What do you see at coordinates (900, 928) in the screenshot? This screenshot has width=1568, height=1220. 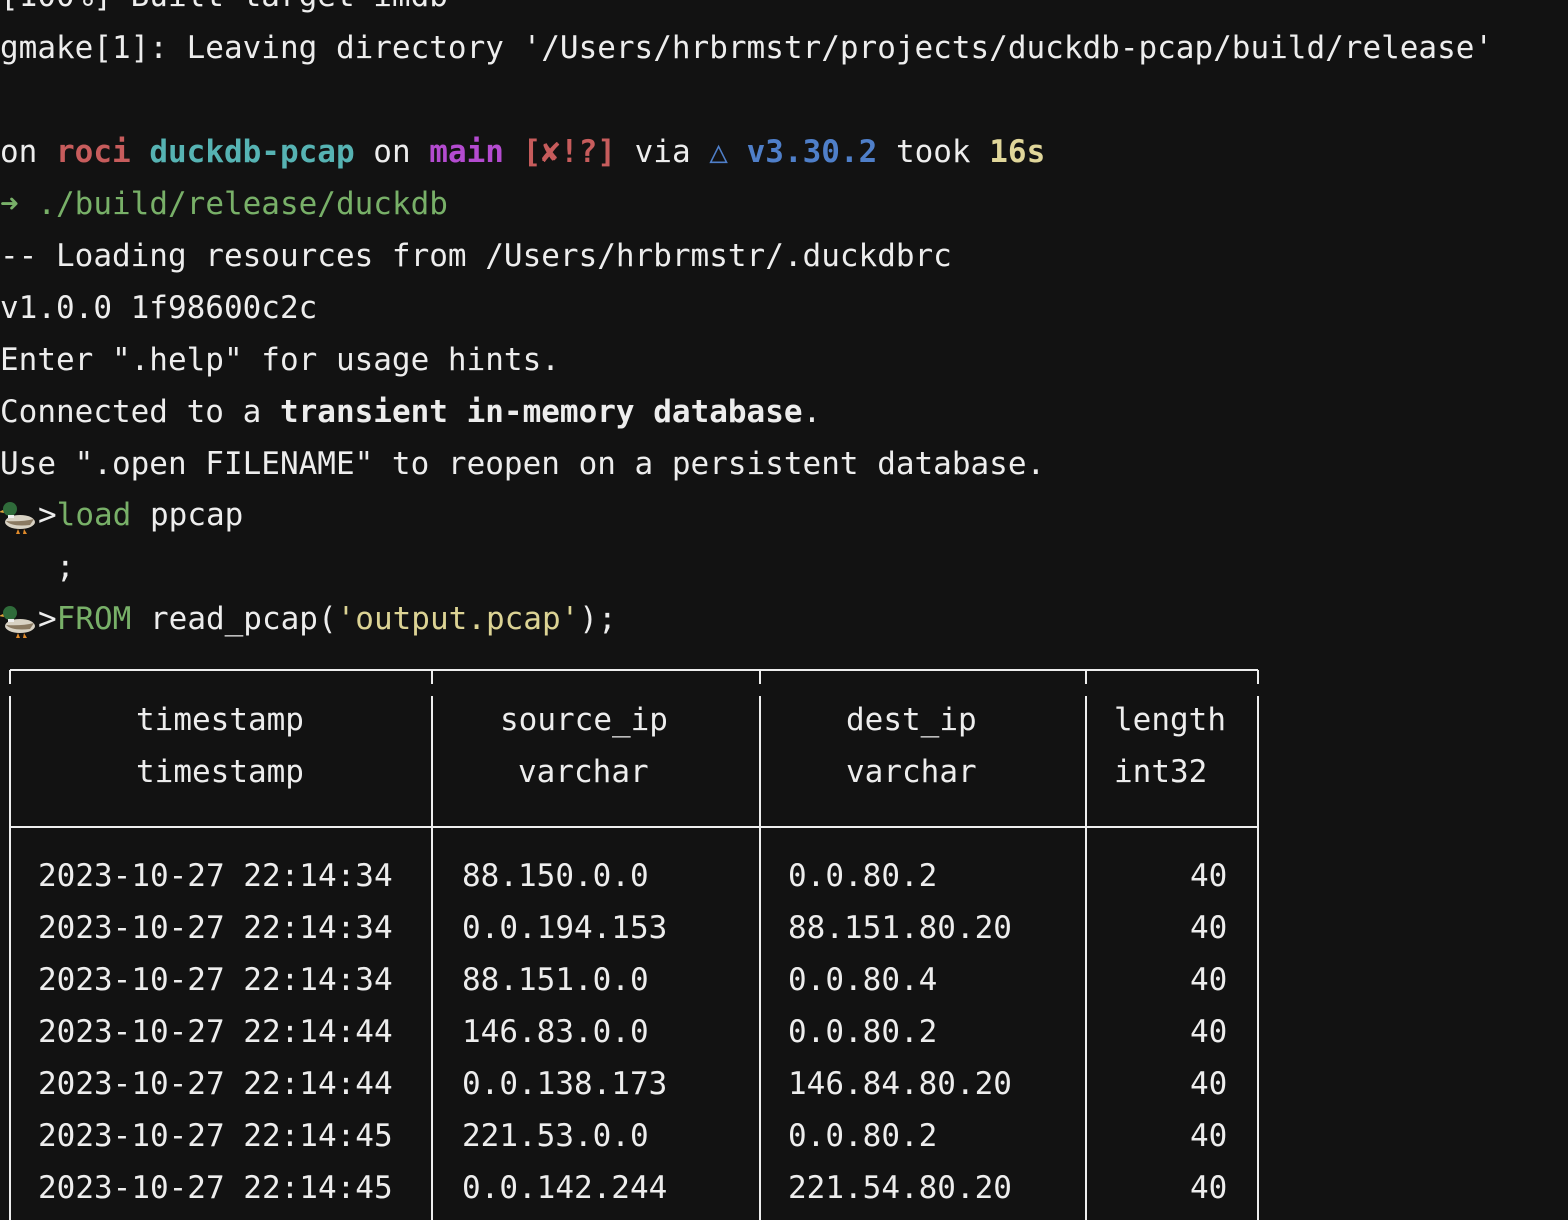 I see `table-cell-dest-ip: 88.151.80.20` at bounding box center [900, 928].